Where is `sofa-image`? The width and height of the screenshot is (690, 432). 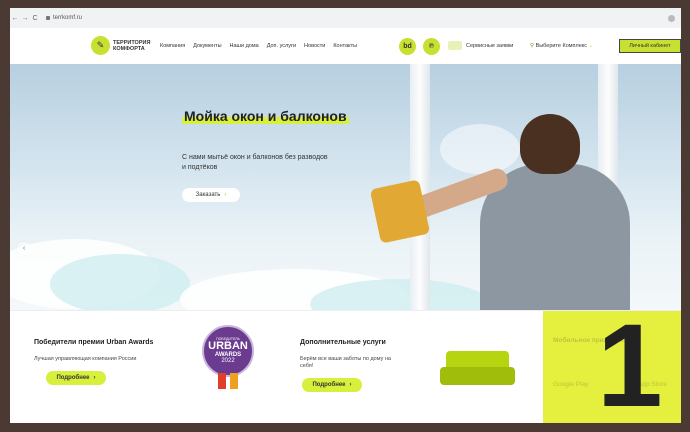 sofa-image is located at coordinates (477, 370).